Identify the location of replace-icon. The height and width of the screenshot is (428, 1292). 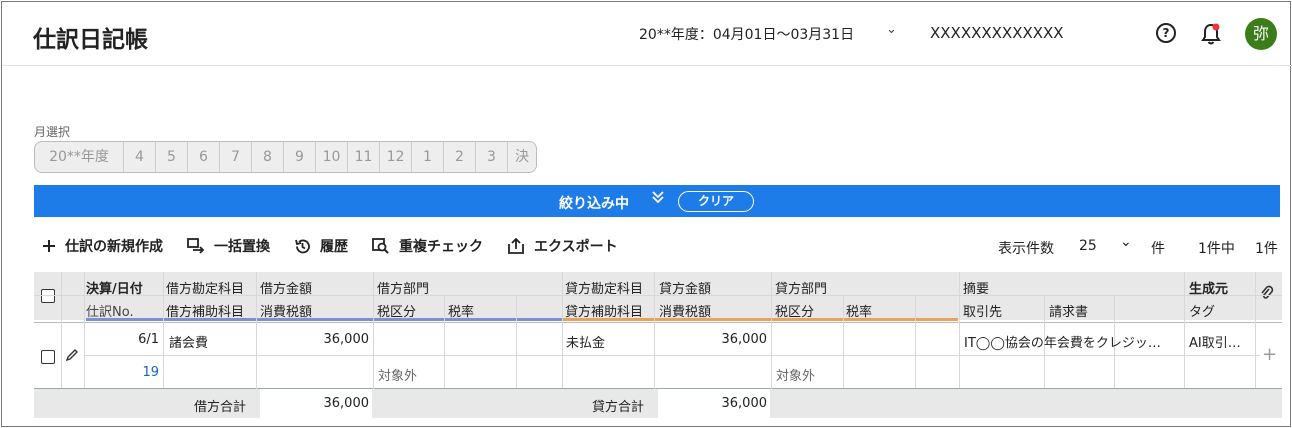
(196, 246).